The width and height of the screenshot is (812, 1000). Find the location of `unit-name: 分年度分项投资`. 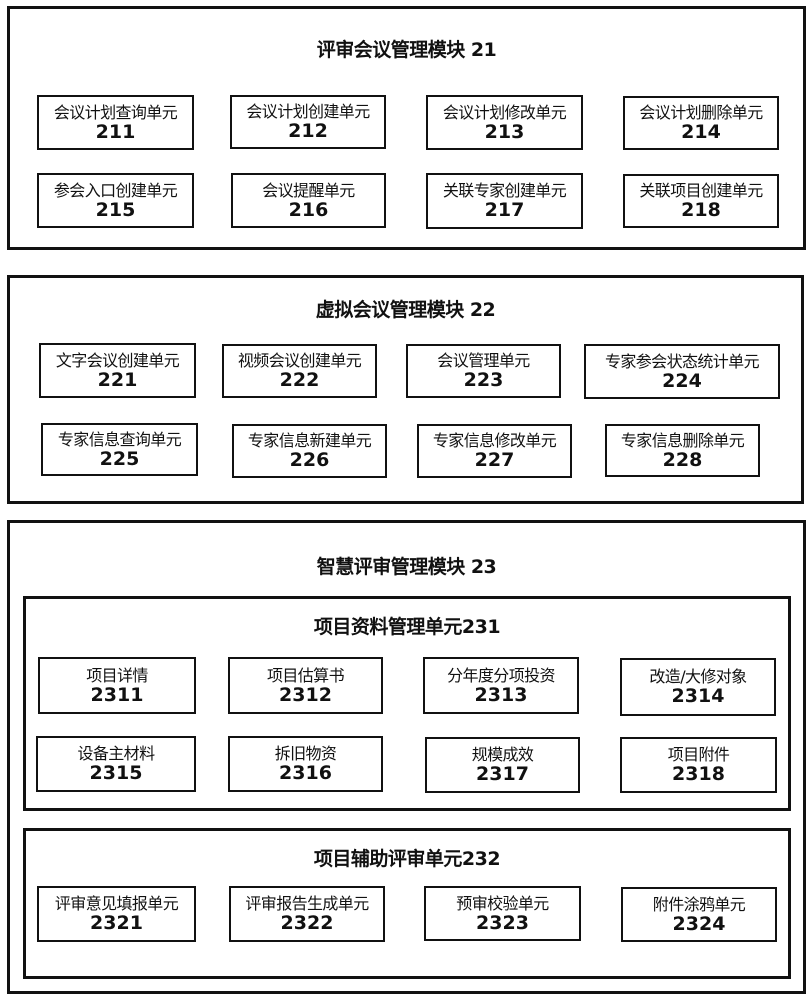

unit-name: 分年度分项投资 is located at coordinates (501, 675).